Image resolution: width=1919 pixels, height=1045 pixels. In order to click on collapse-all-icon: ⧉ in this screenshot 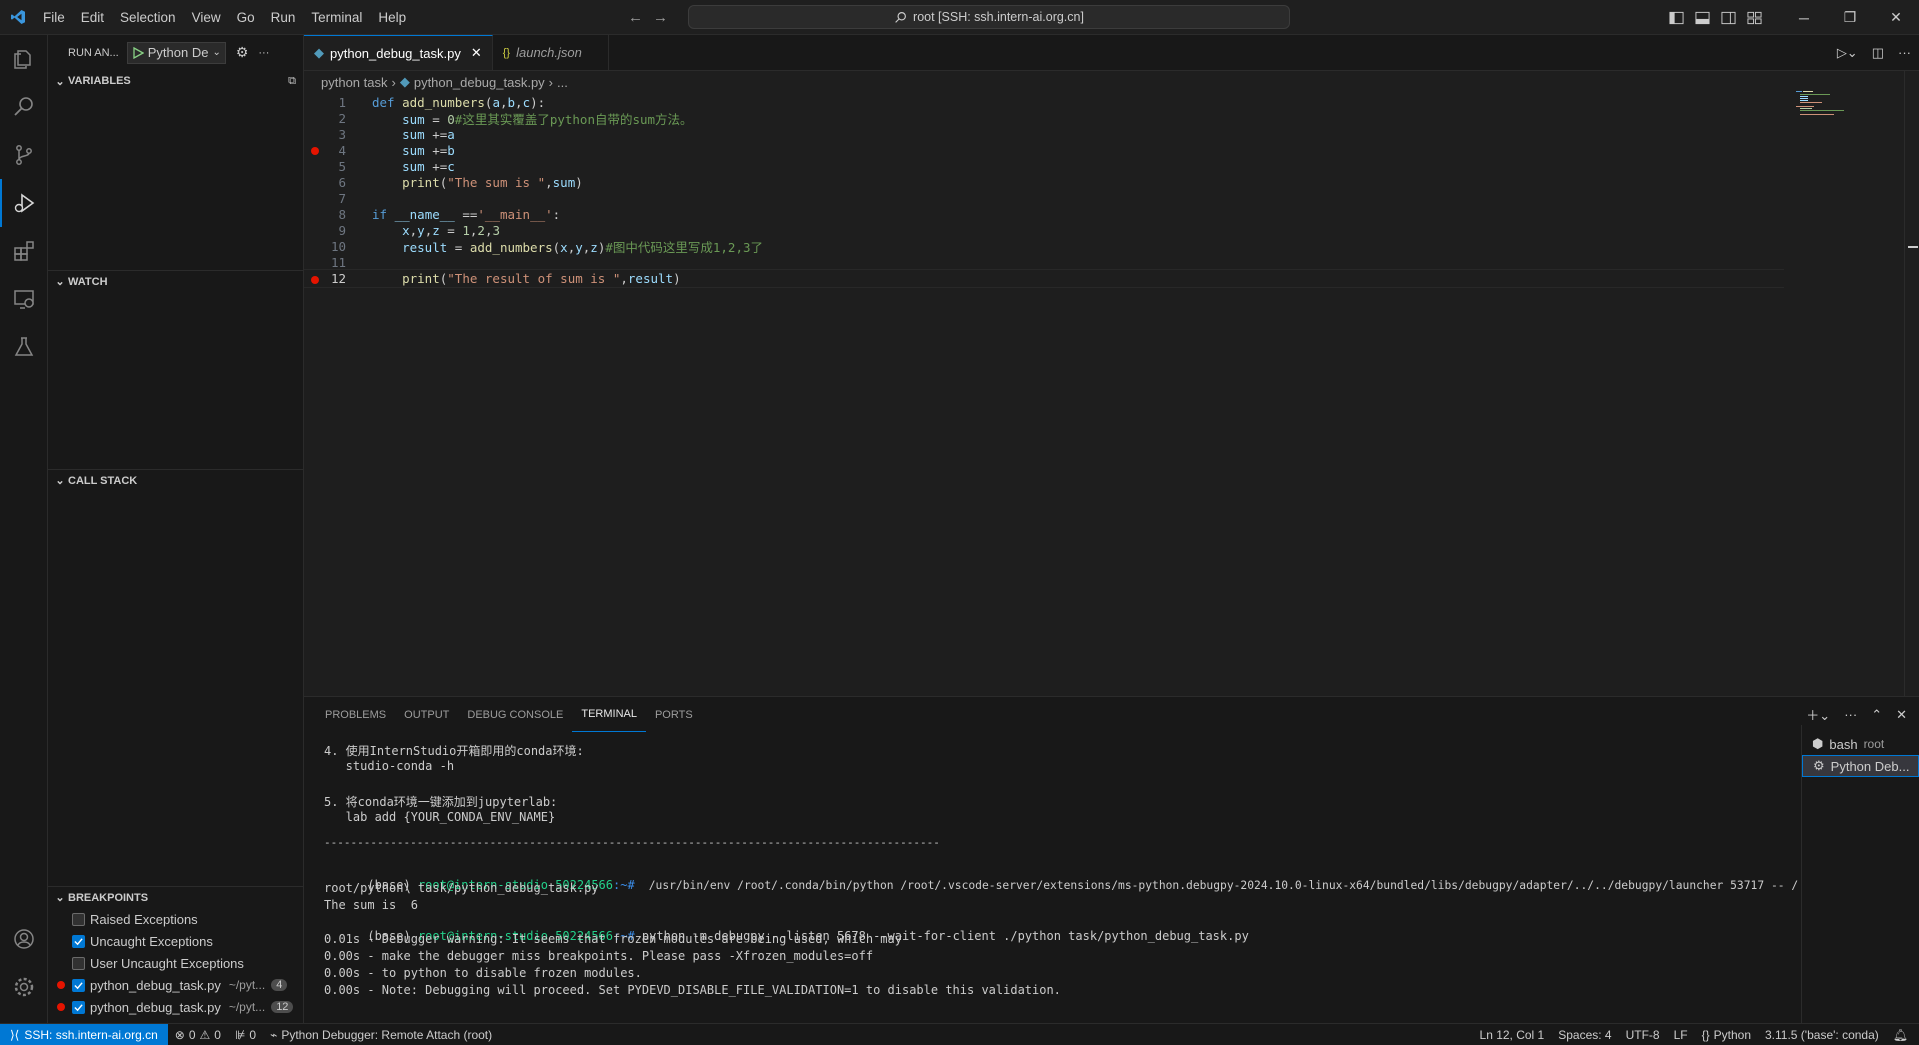, I will do `click(292, 81)`.